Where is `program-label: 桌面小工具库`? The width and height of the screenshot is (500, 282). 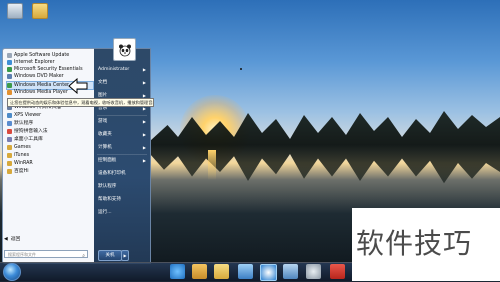
program-label: 桌面小工具库 is located at coordinates (28, 139).